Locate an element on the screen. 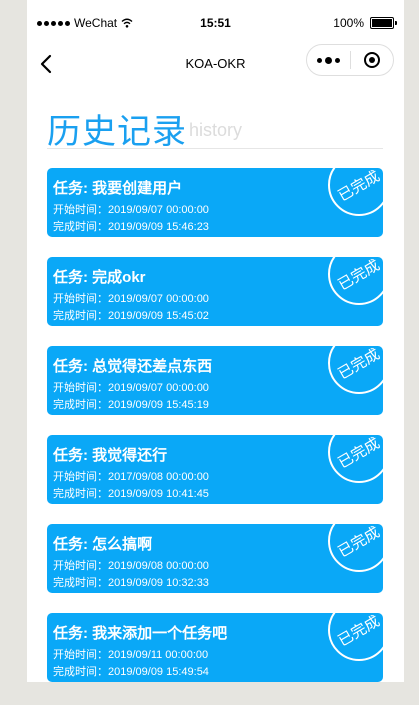  battery-percent: 100% is located at coordinates (348, 23).